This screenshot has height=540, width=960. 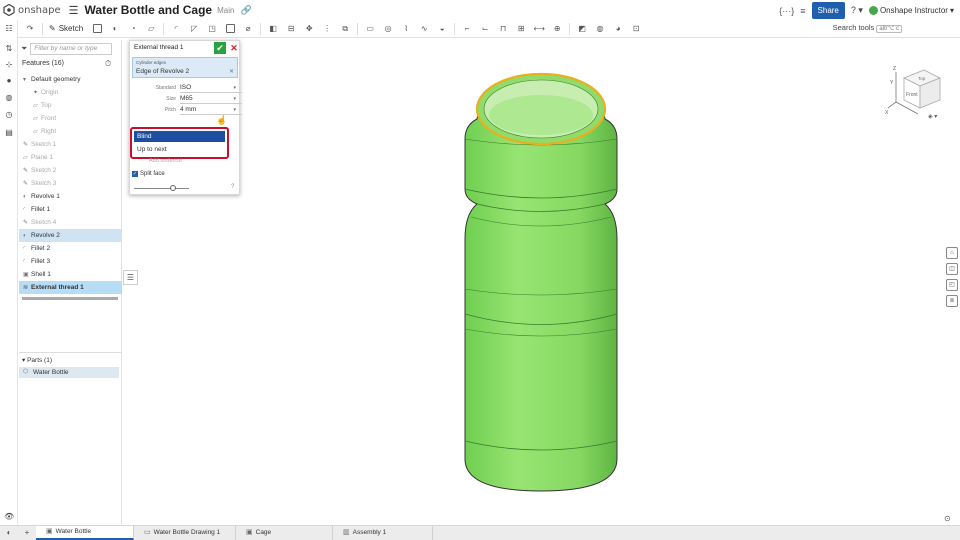 I want to click on history-icon: ◷, so click(x=9, y=115).